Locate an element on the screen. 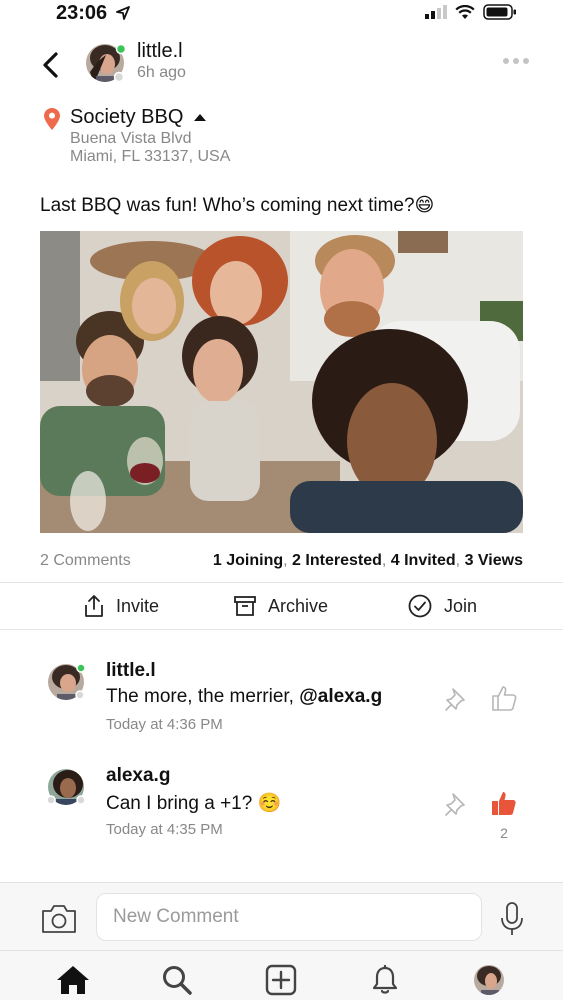  battery-icon is located at coordinates (499, 12).